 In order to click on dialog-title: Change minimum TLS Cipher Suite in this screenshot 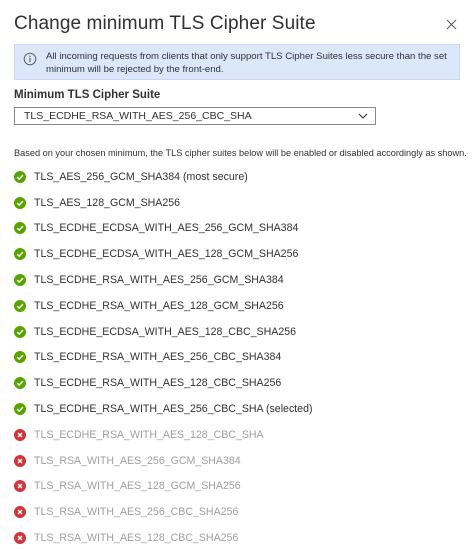, I will do `click(165, 23)`.